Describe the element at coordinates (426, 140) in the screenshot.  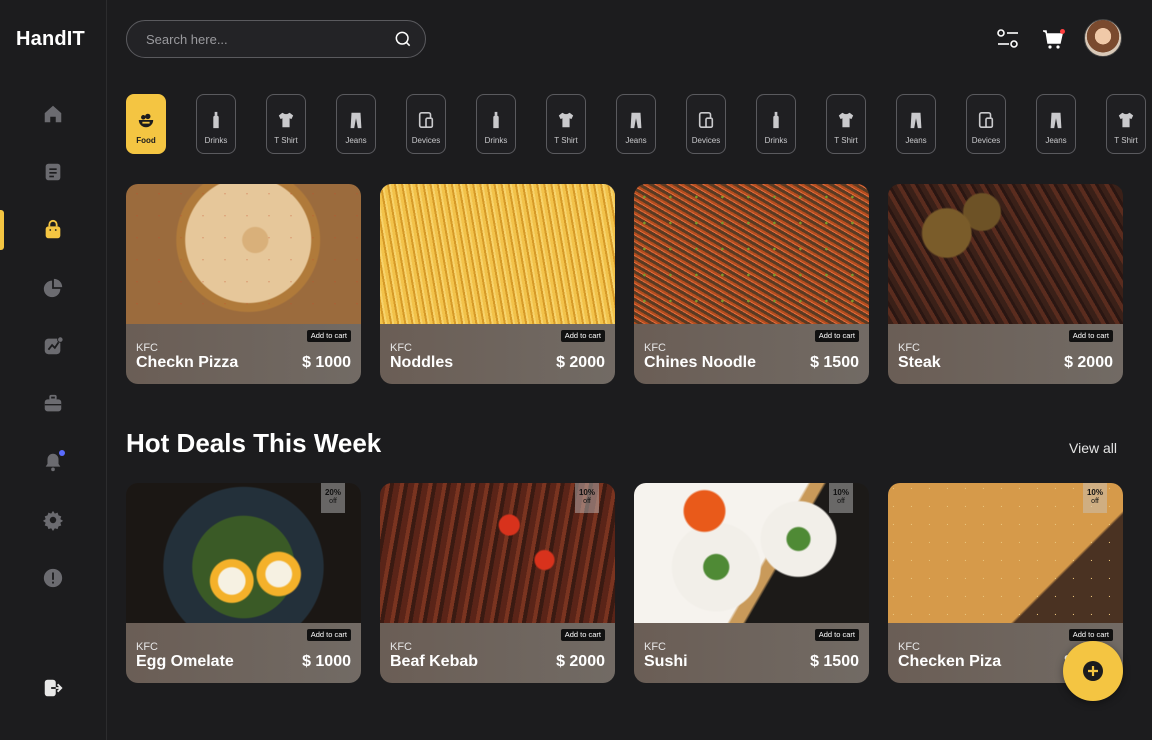
I see `category-label: Devices` at that location.